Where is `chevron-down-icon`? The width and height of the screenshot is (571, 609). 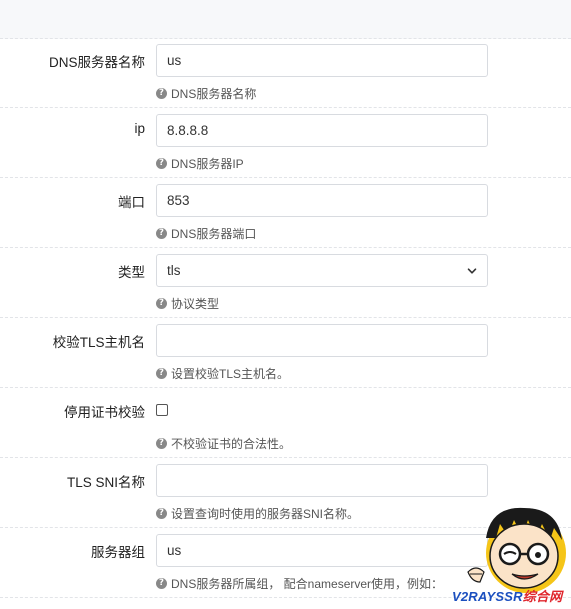 chevron-down-icon is located at coordinates (472, 270).